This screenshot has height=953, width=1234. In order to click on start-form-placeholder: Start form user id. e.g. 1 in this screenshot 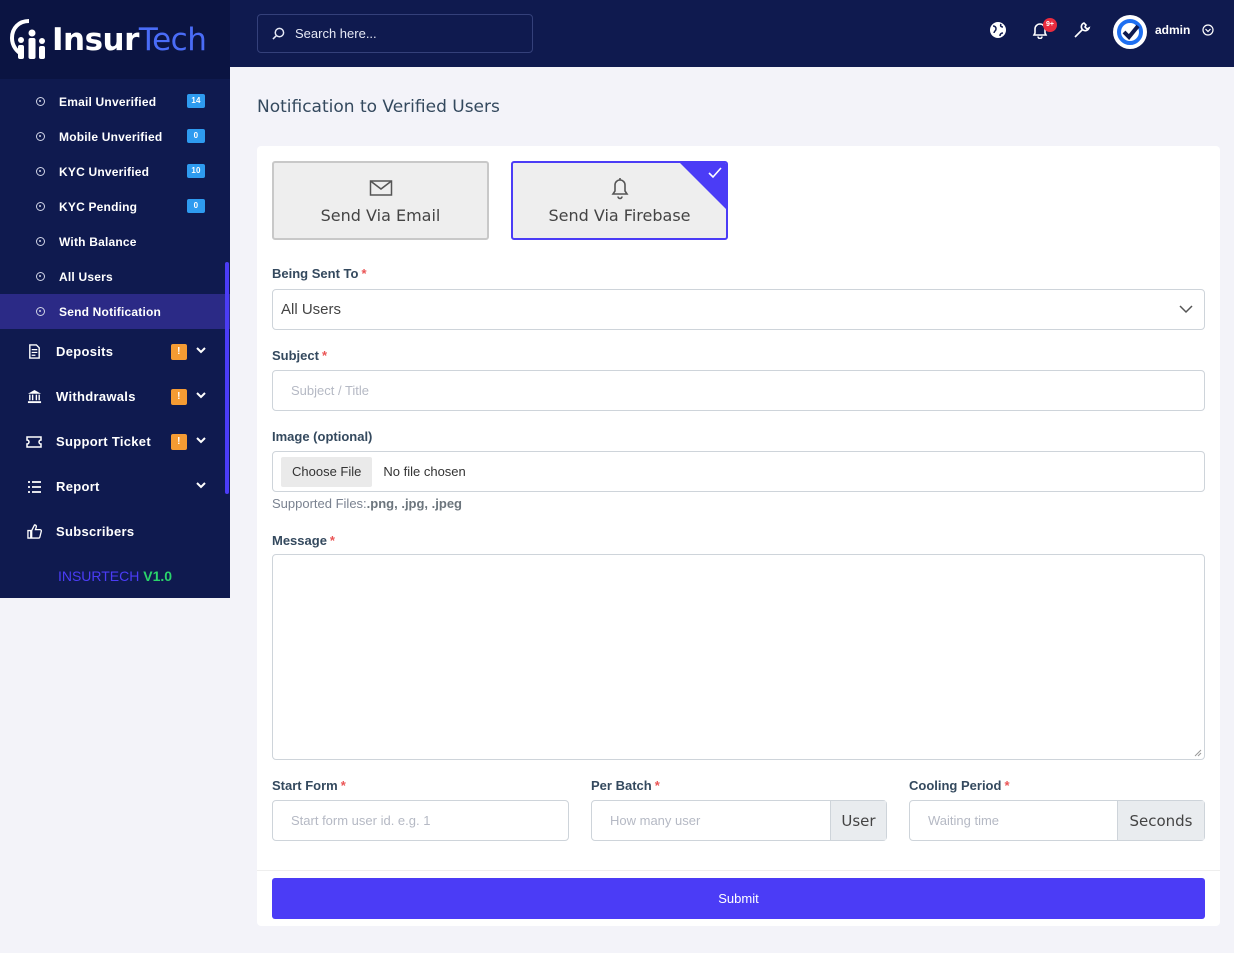, I will do `click(361, 820)`.